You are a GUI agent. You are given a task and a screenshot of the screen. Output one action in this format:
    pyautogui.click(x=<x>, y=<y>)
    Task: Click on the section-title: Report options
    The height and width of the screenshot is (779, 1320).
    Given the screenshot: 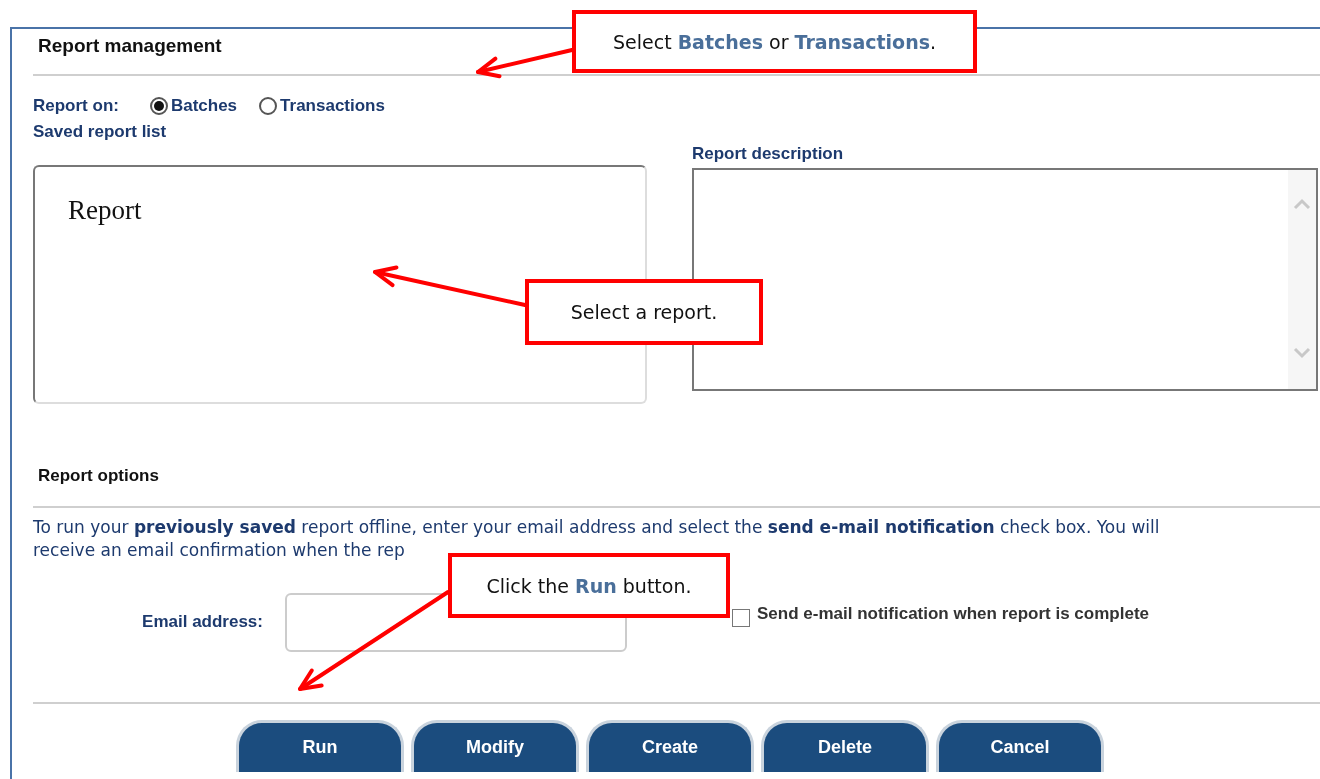 What is the action you would take?
    pyautogui.click(x=98, y=476)
    